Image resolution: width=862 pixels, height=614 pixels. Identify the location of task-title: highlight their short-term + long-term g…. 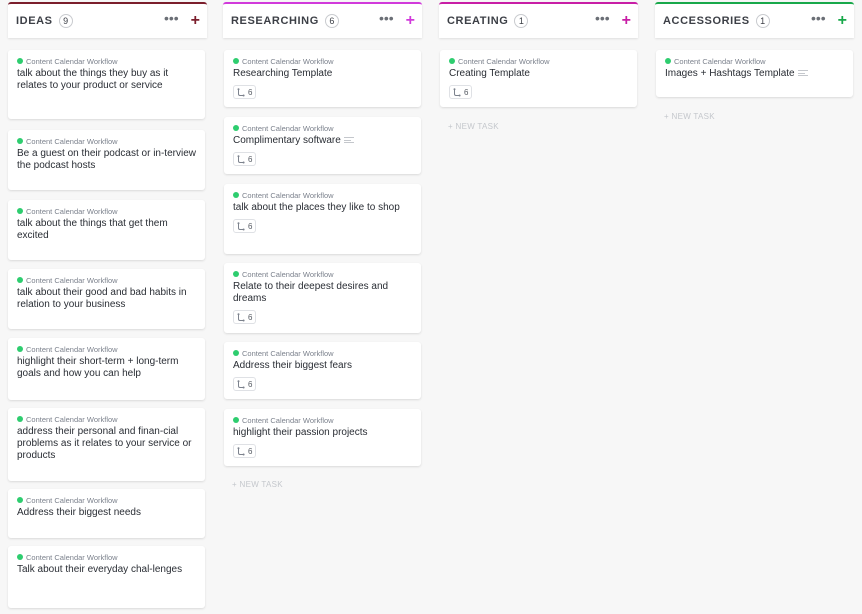
(98, 367).